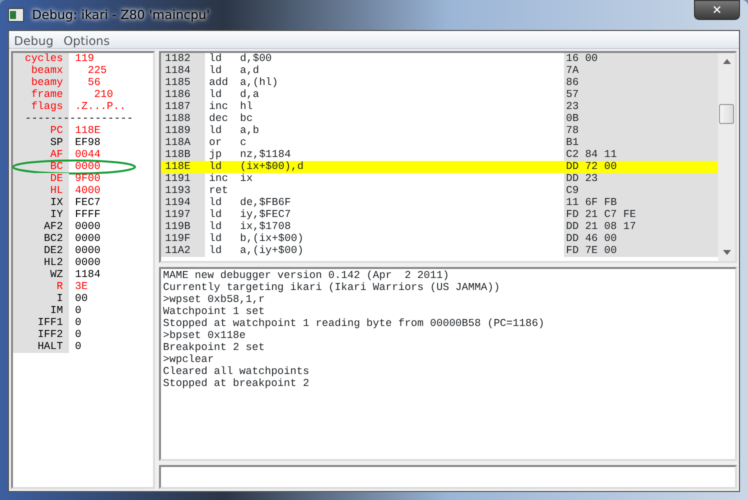  What do you see at coordinates (121, 15) in the screenshot?
I see `window-title: Debug: ikari - Z80 'maincpu'` at bounding box center [121, 15].